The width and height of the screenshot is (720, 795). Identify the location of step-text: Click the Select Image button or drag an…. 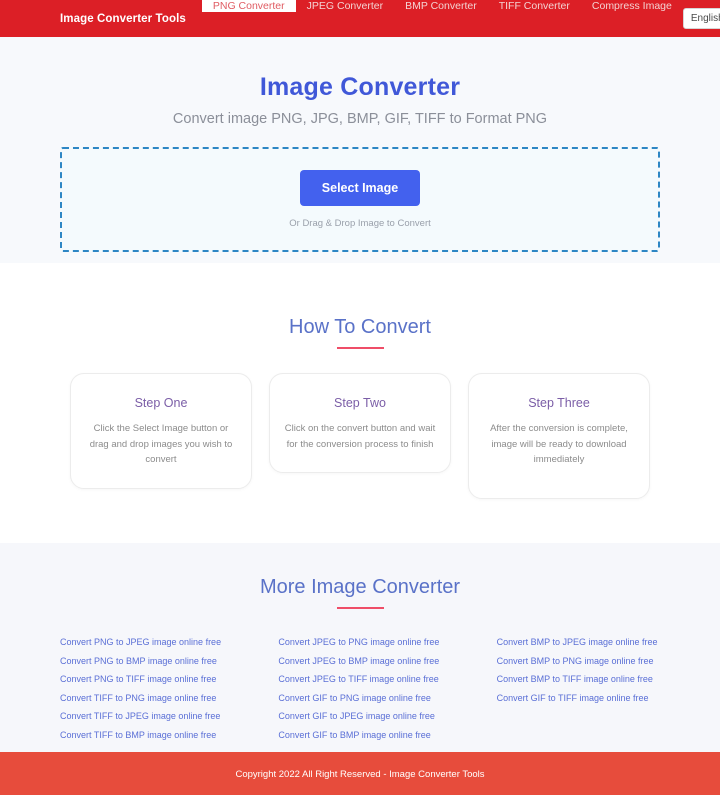
(161, 444).